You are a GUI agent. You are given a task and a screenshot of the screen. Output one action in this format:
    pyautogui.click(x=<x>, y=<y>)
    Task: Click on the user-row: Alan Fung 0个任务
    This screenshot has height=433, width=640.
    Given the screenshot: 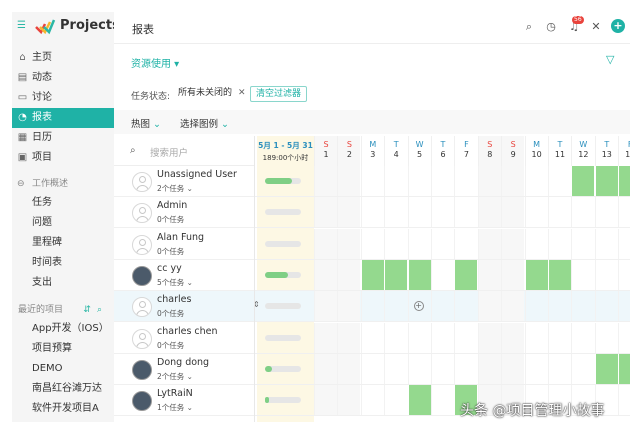 What is the action you would take?
    pyautogui.click(x=372, y=244)
    